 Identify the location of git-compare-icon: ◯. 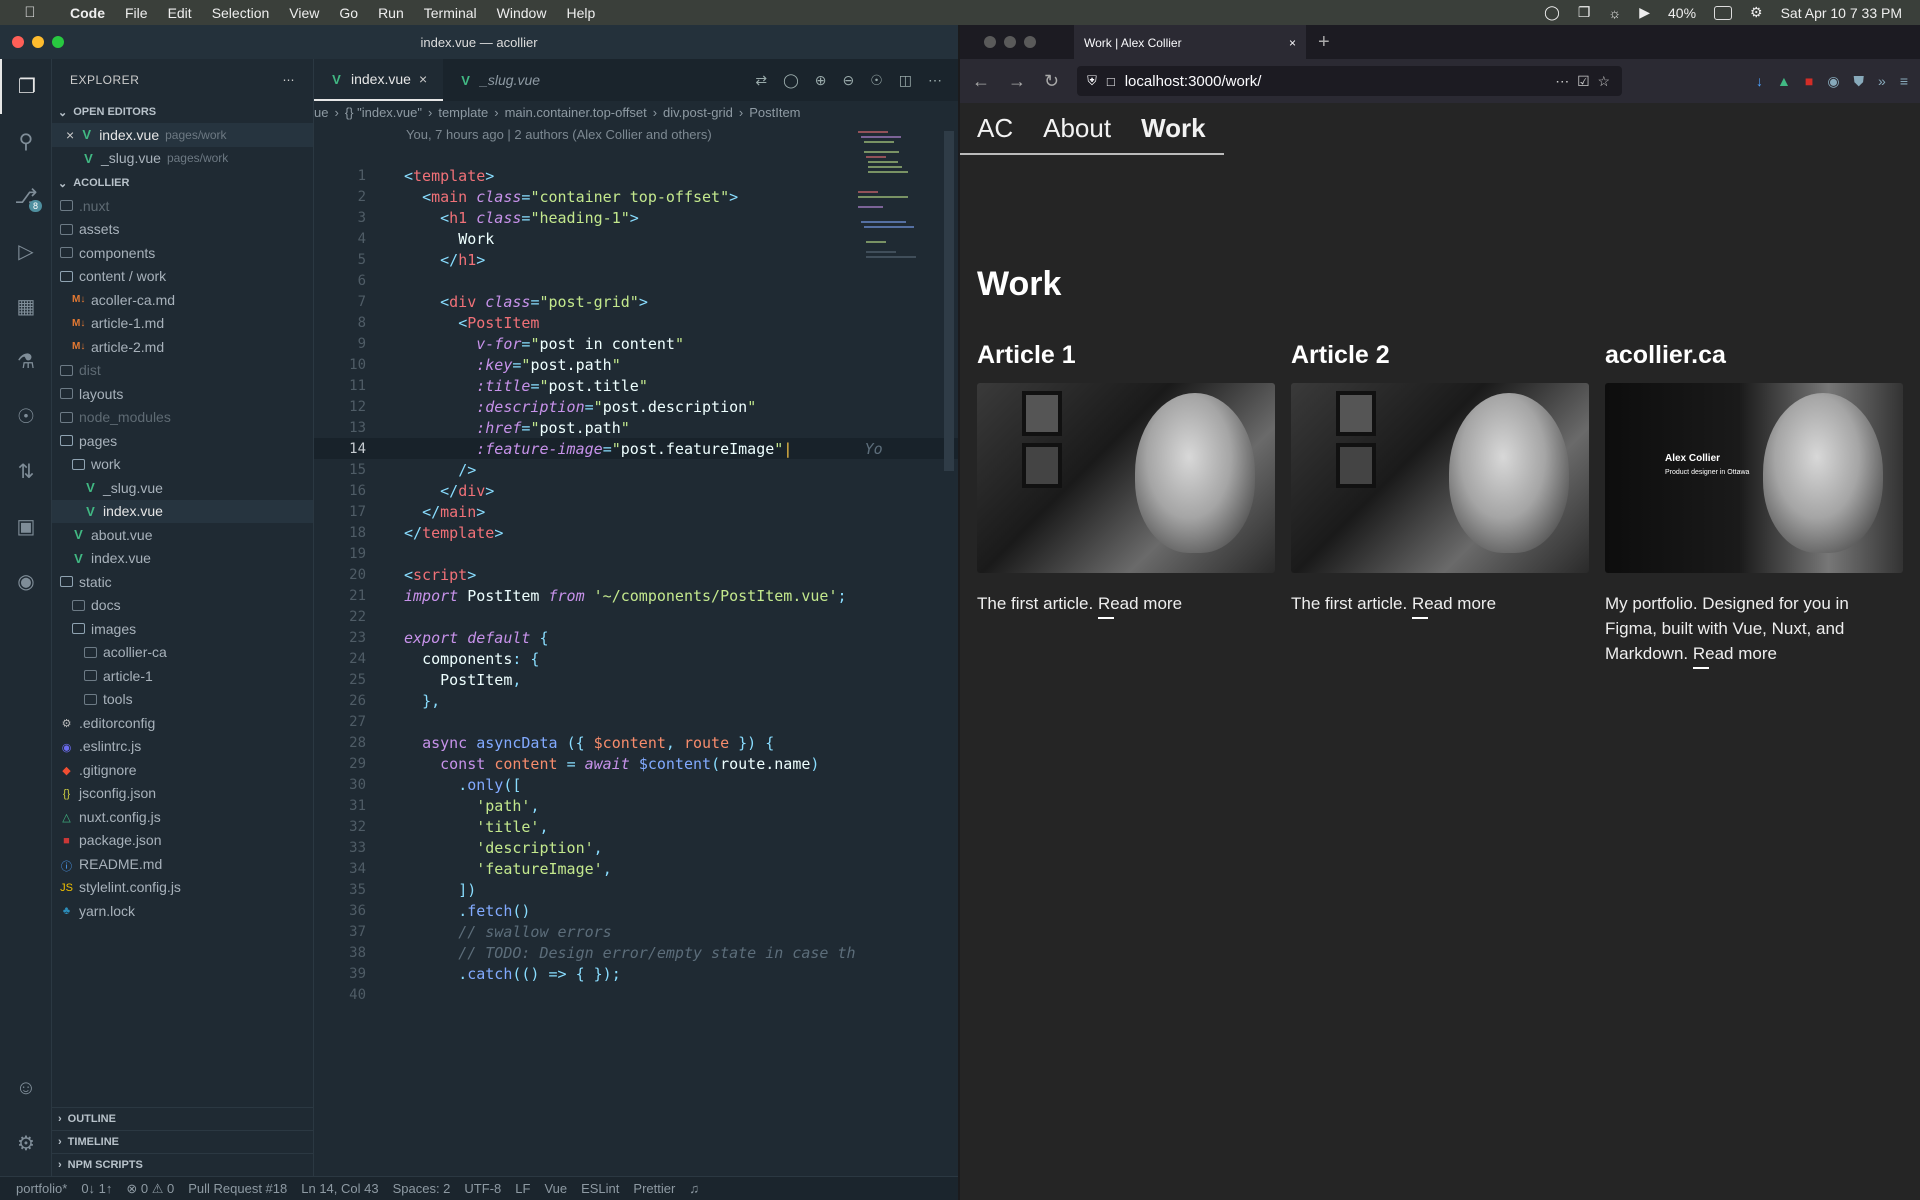
(791, 80).